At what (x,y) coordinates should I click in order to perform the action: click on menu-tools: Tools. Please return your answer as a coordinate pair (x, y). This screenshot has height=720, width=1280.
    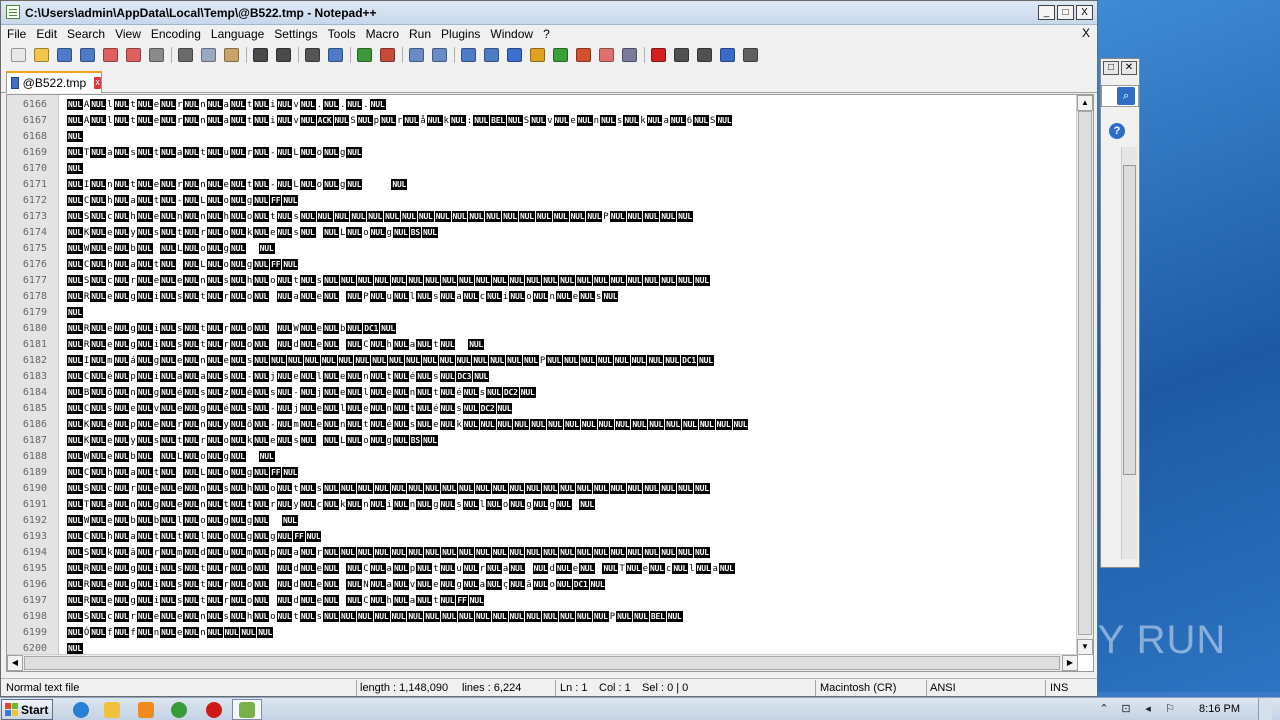
    Looking at the image, I should click on (342, 34).